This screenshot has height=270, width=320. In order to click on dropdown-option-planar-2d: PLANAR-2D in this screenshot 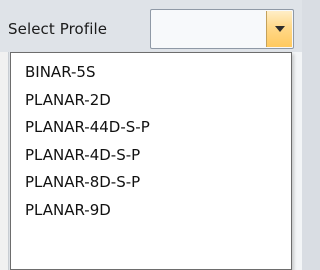, I will do `click(151, 101)`.